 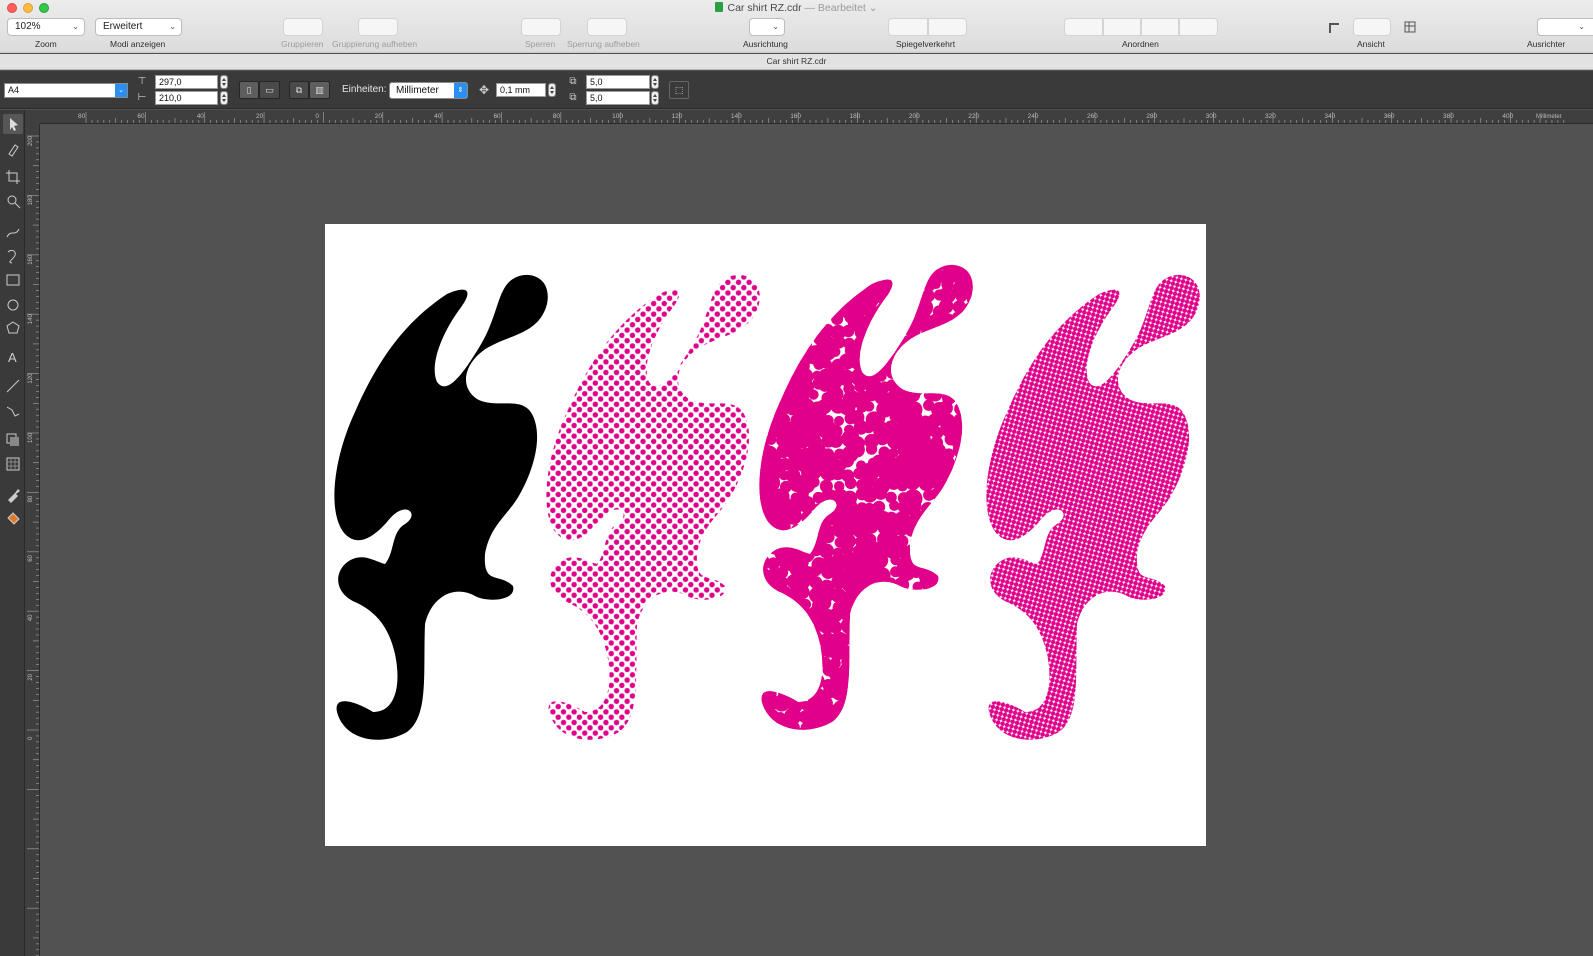 What do you see at coordinates (1160, 27) in the screenshot?
I see `arrange-backward-button` at bounding box center [1160, 27].